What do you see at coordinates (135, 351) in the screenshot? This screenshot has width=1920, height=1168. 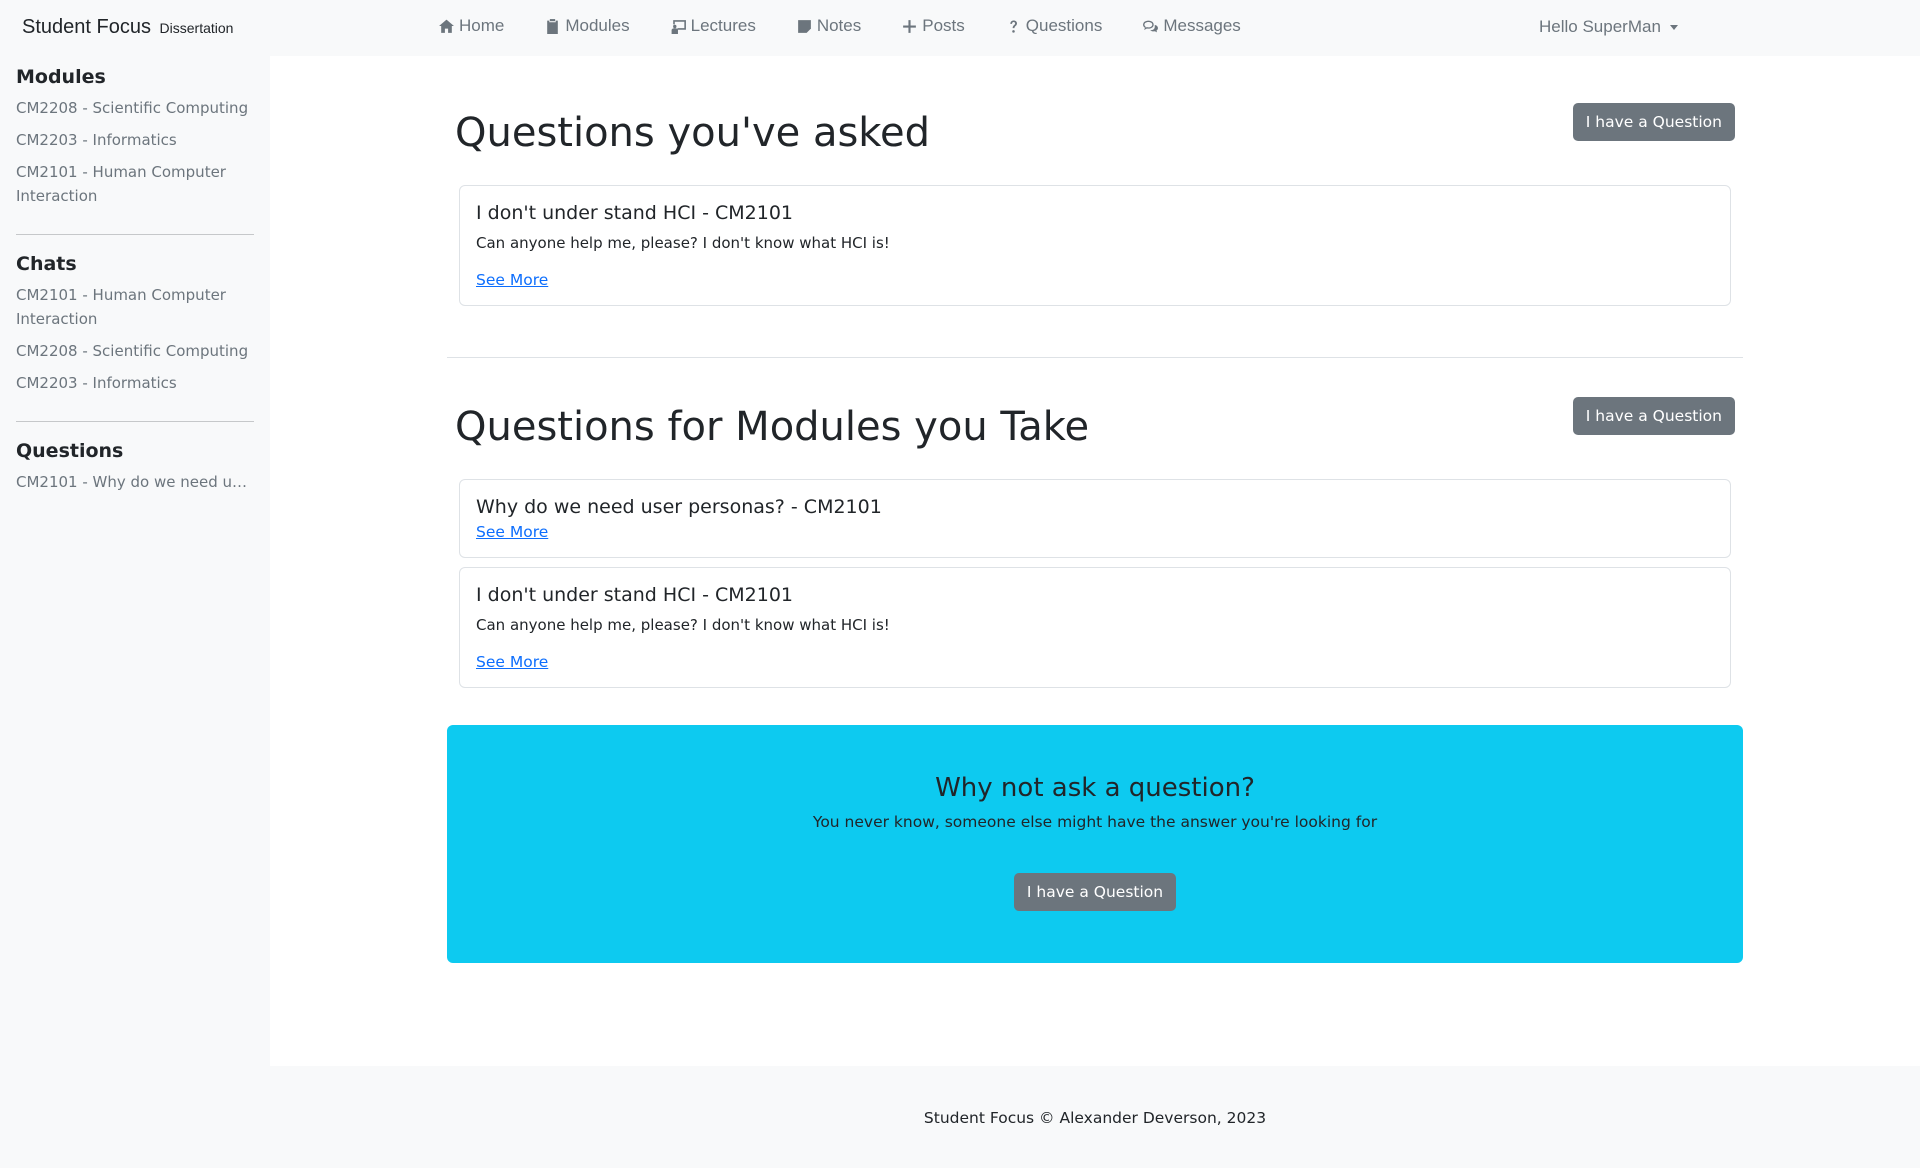 I see `sidebar-item-chat: CM2208 - Scientific Computing` at bounding box center [135, 351].